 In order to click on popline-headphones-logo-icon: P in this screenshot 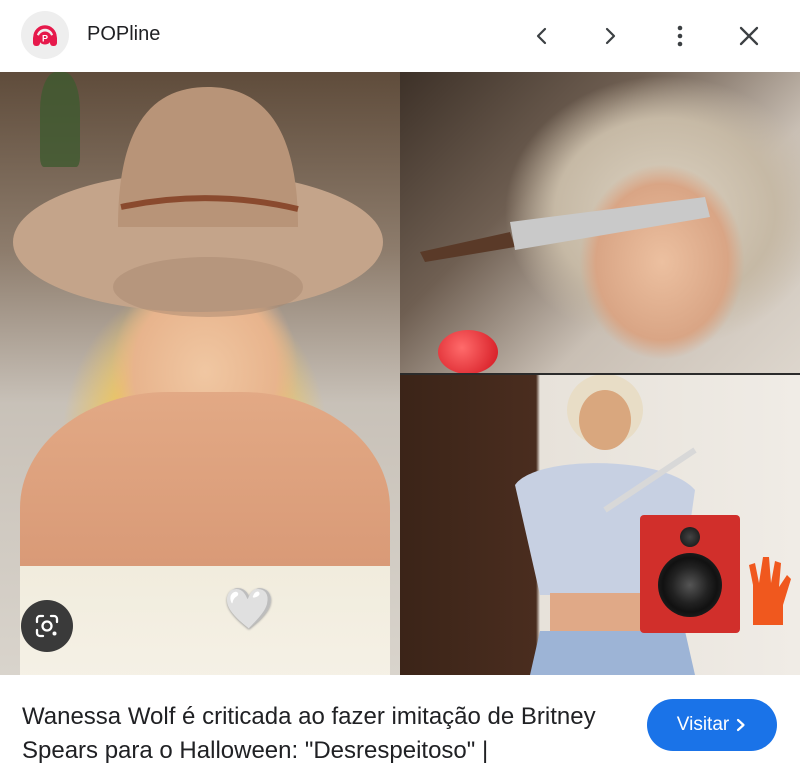, I will do `click(45, 35)`.